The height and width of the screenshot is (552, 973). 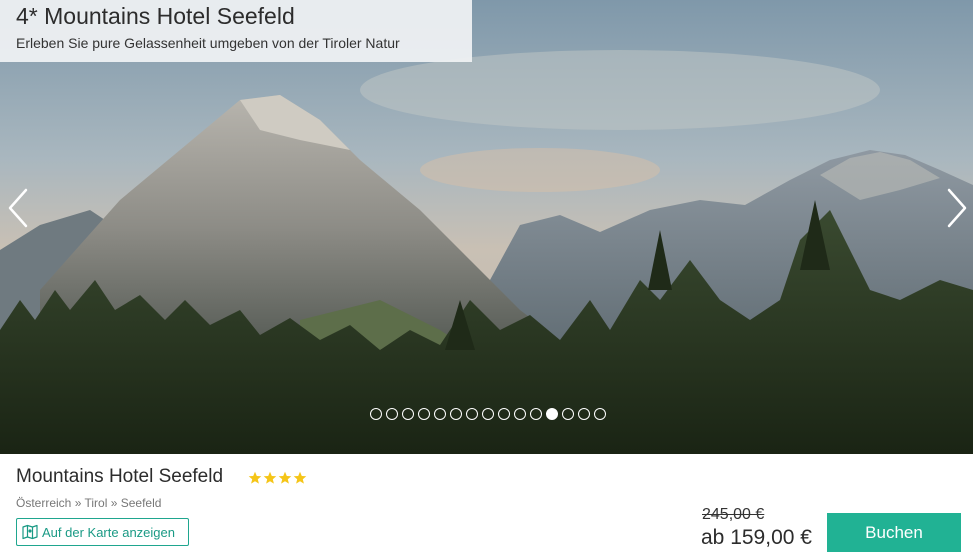 I want to click on current-price: ab 159,00 €, so click(x=756, y=537).